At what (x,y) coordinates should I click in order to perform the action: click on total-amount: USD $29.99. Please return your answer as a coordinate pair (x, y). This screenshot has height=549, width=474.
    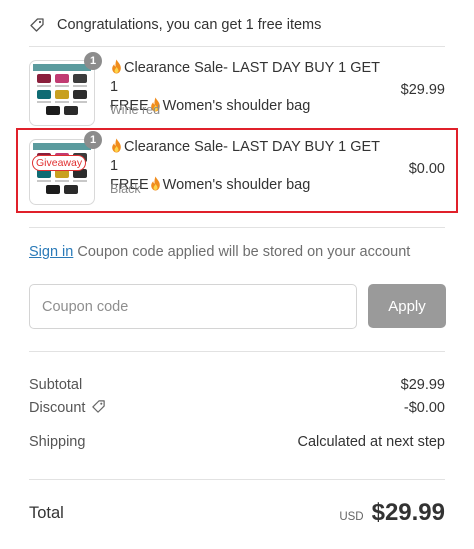
    Looking at the image, I should click on (392, 513).